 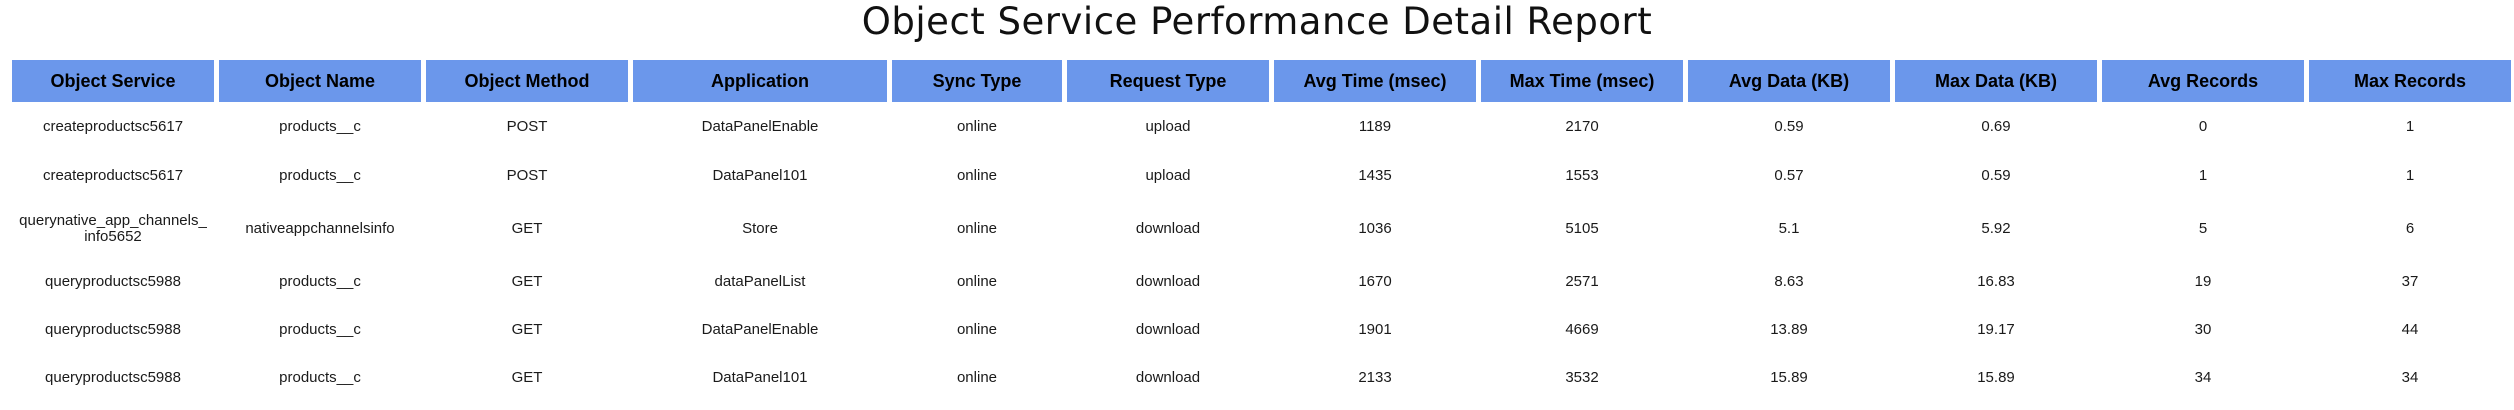 What do you see at coordinates (320, 228) in the screenshot?
I see `cell-object-name: nativeappchannelsinfo` at bounding box center [320, 228].